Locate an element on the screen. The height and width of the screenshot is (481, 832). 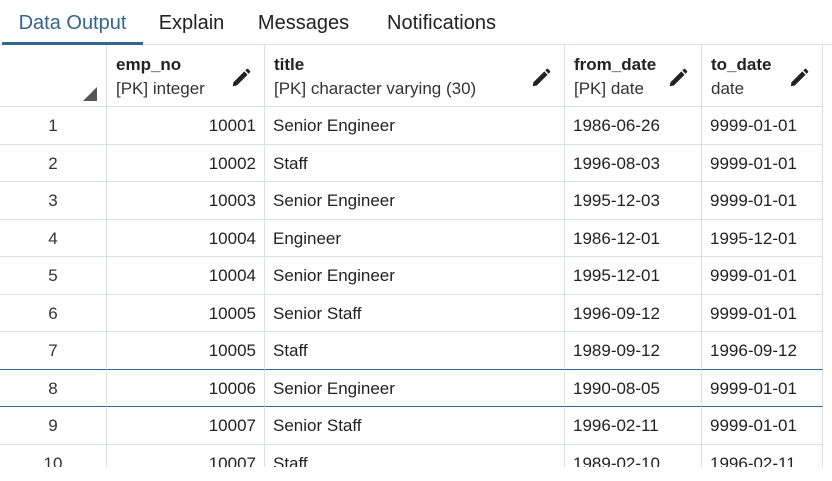
cell-emp-no: 10001 is located at coordinates (186, 126).